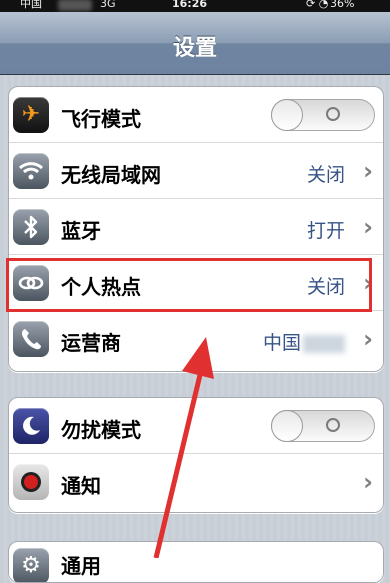  I want to click on gear-icon: ⚙, so click(31, 565).